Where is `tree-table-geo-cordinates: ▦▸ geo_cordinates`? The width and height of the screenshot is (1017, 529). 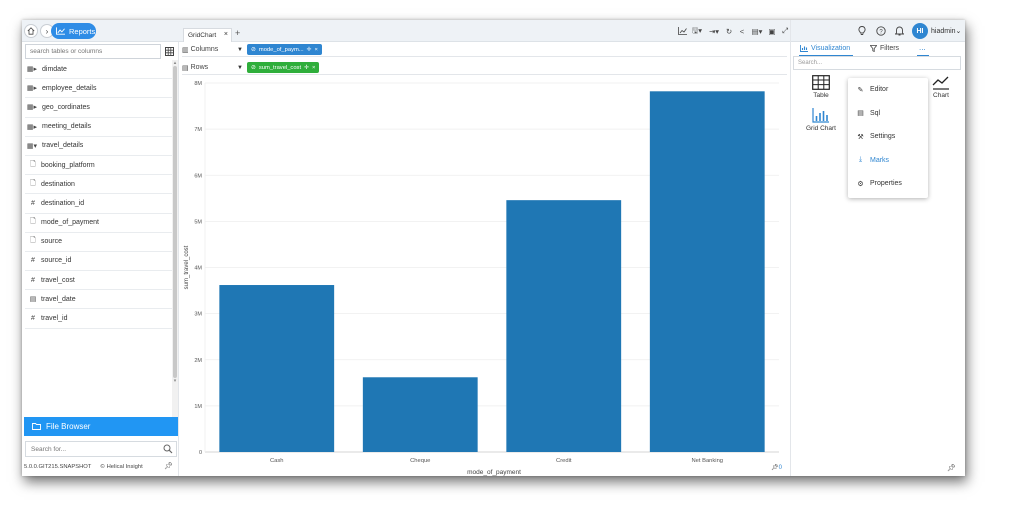 tree-table-geo-cordinates: ▦▸ geo_cordinates is located at coordinates (98, 108).